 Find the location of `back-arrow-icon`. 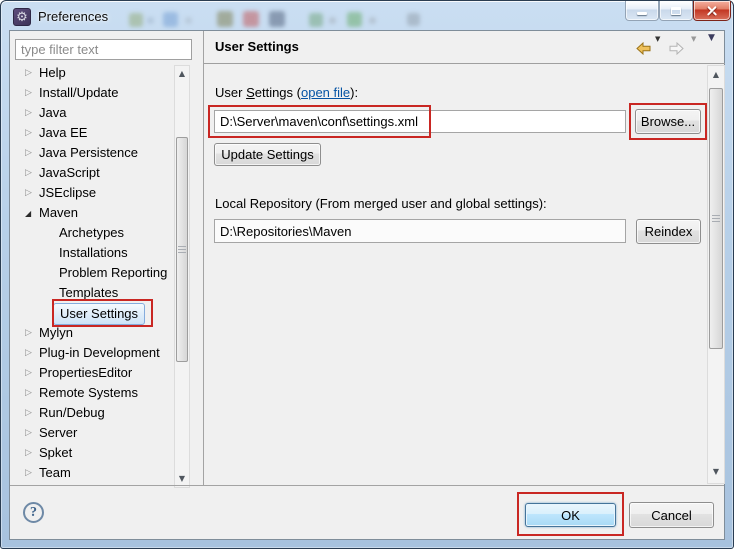

back-arrow-icon is located at coordinates (643, 49).